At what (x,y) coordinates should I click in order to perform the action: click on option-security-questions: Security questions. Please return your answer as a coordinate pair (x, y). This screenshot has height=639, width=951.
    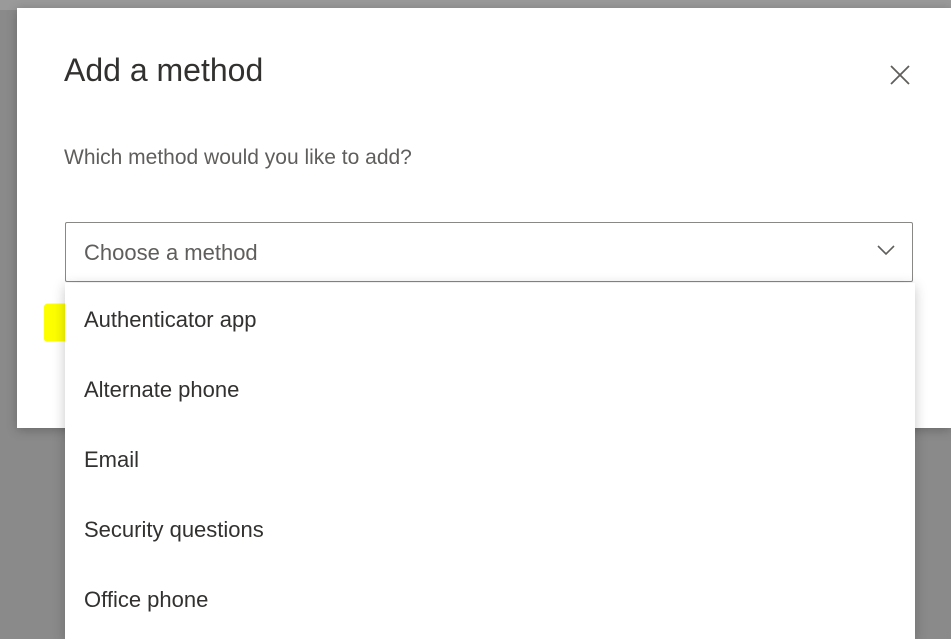
    Looking at the image, I should click on (490, 528).